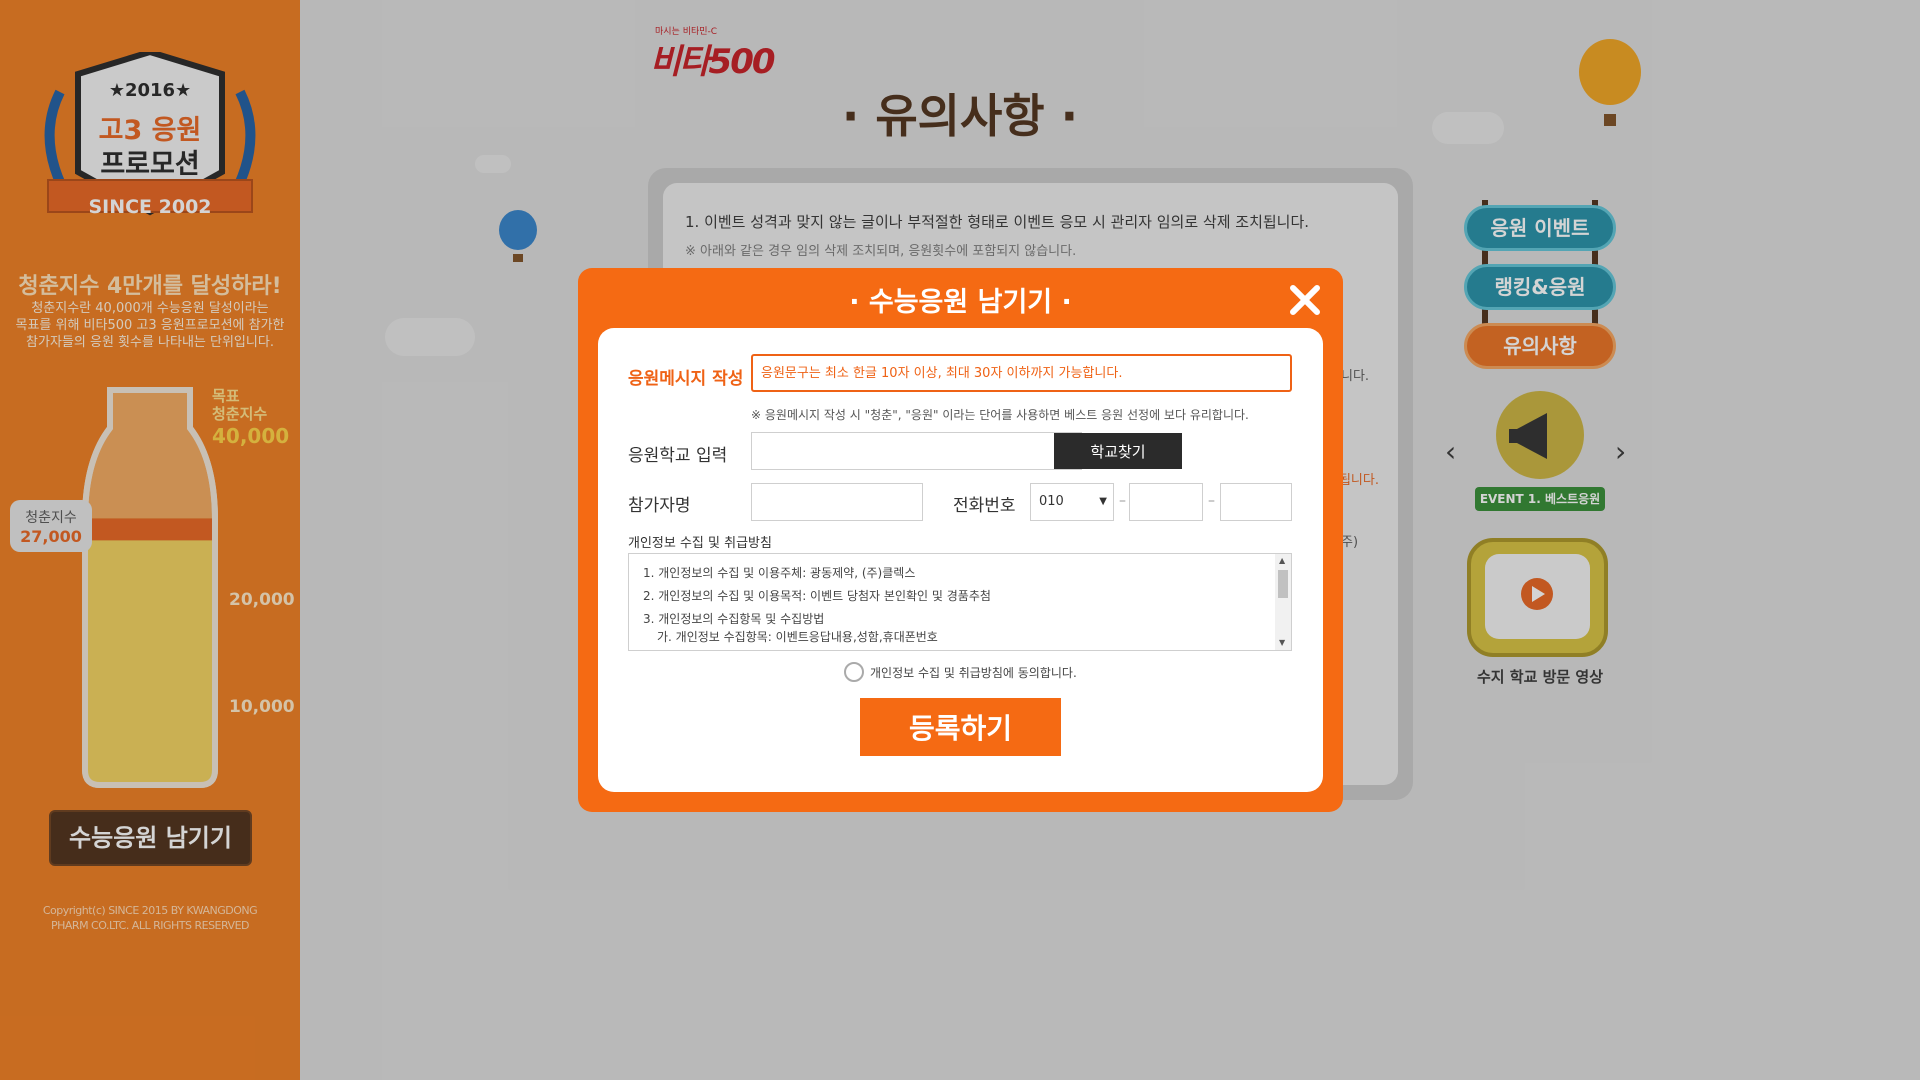 Image resolution: width=1920 pixels, height=1080 pixels. I want to click on scroll-down-icon: ▼, so click(1282, 642).